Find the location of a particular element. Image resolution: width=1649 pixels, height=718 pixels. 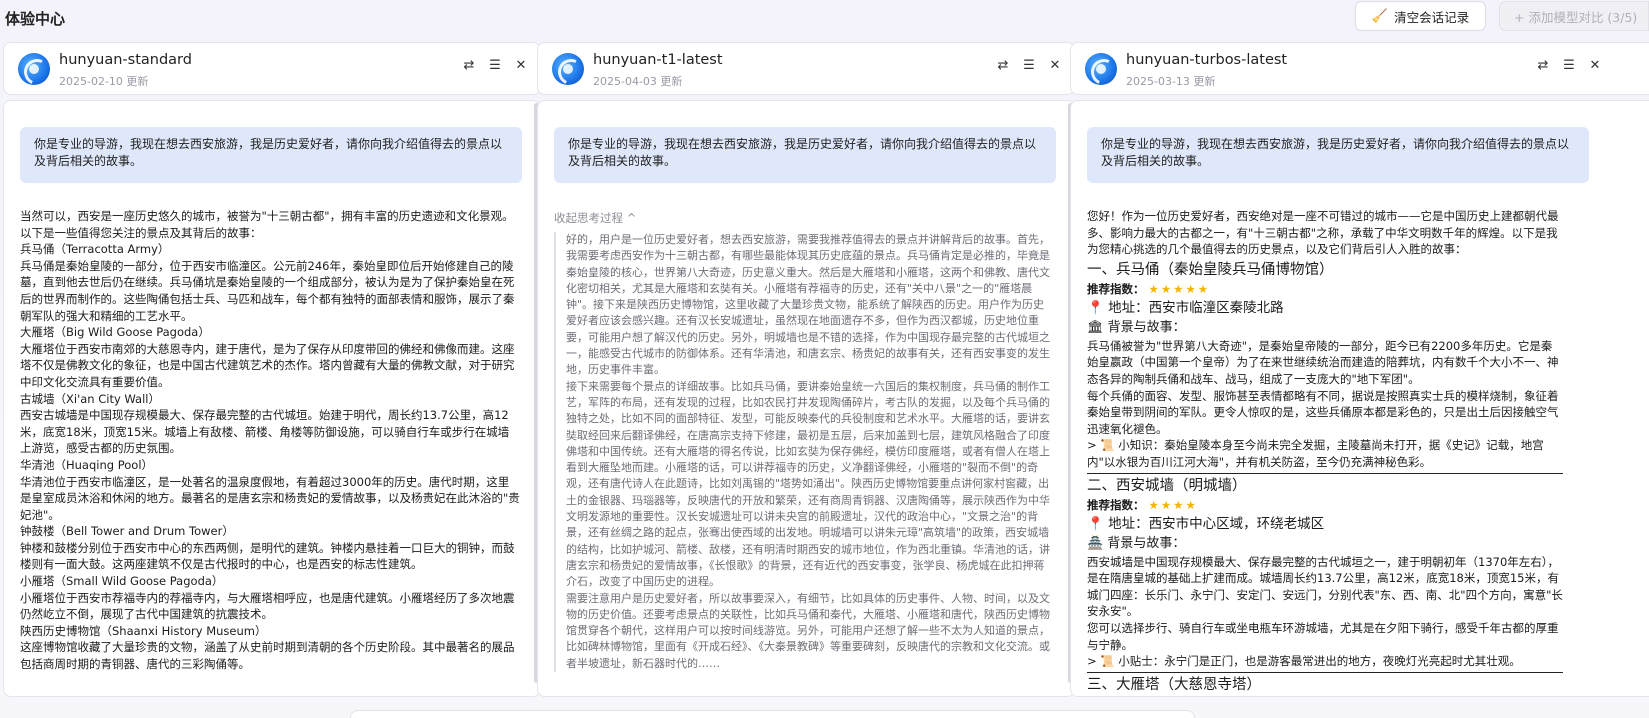

clear-history-button: 🧹 清空会话记录 is located at coordinates (1420, 16).